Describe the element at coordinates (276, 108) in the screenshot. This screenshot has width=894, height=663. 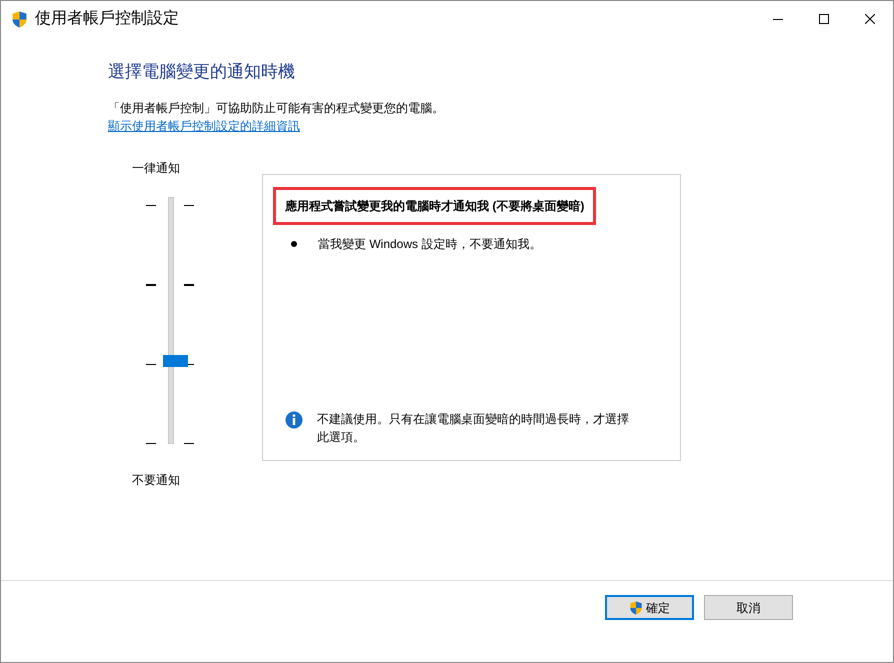
I see `description-text: 「使用者帳戶控制」可協助防止可能有害的程式變更您的電腦。` at that location.